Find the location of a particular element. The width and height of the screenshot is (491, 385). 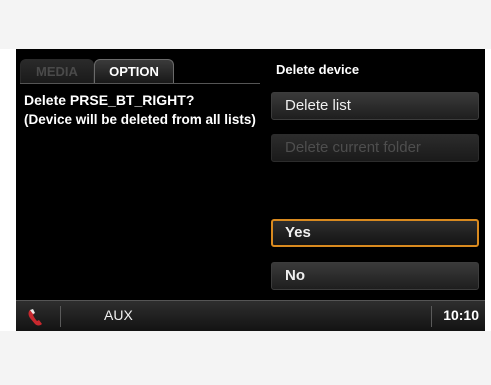

tab-bar: MEDIA OPTION is located at coordinates (130, 71).